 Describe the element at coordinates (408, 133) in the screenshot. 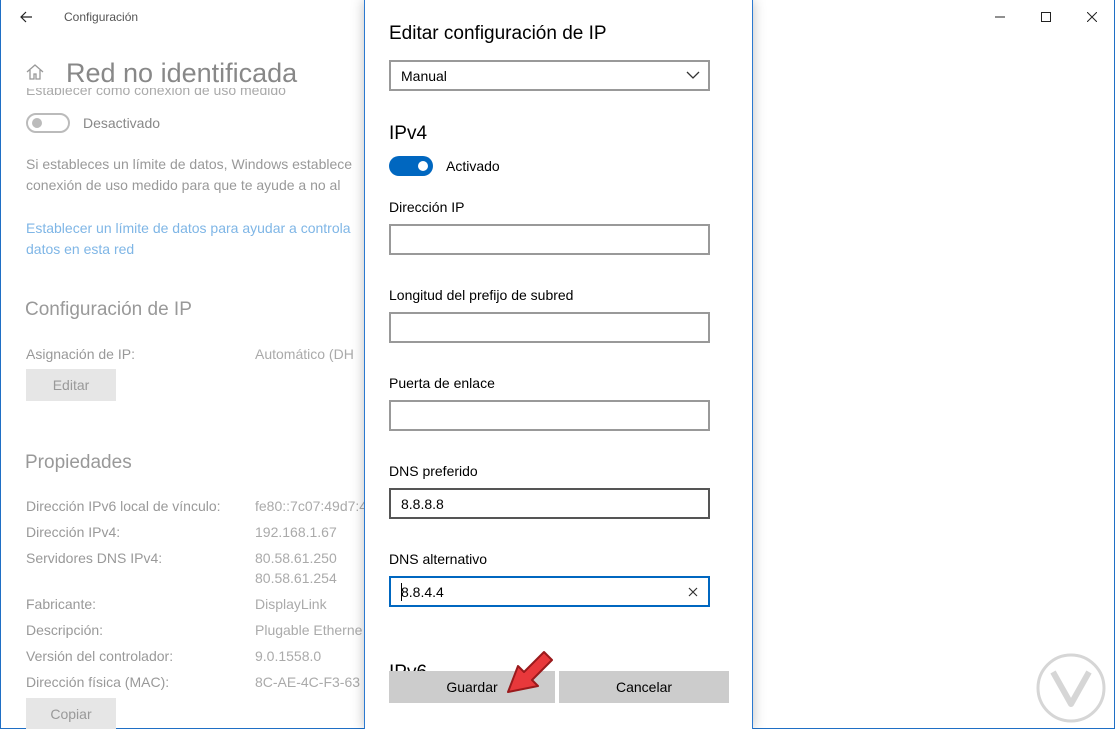

I see `ipv4-heading: IPv4` at that location.